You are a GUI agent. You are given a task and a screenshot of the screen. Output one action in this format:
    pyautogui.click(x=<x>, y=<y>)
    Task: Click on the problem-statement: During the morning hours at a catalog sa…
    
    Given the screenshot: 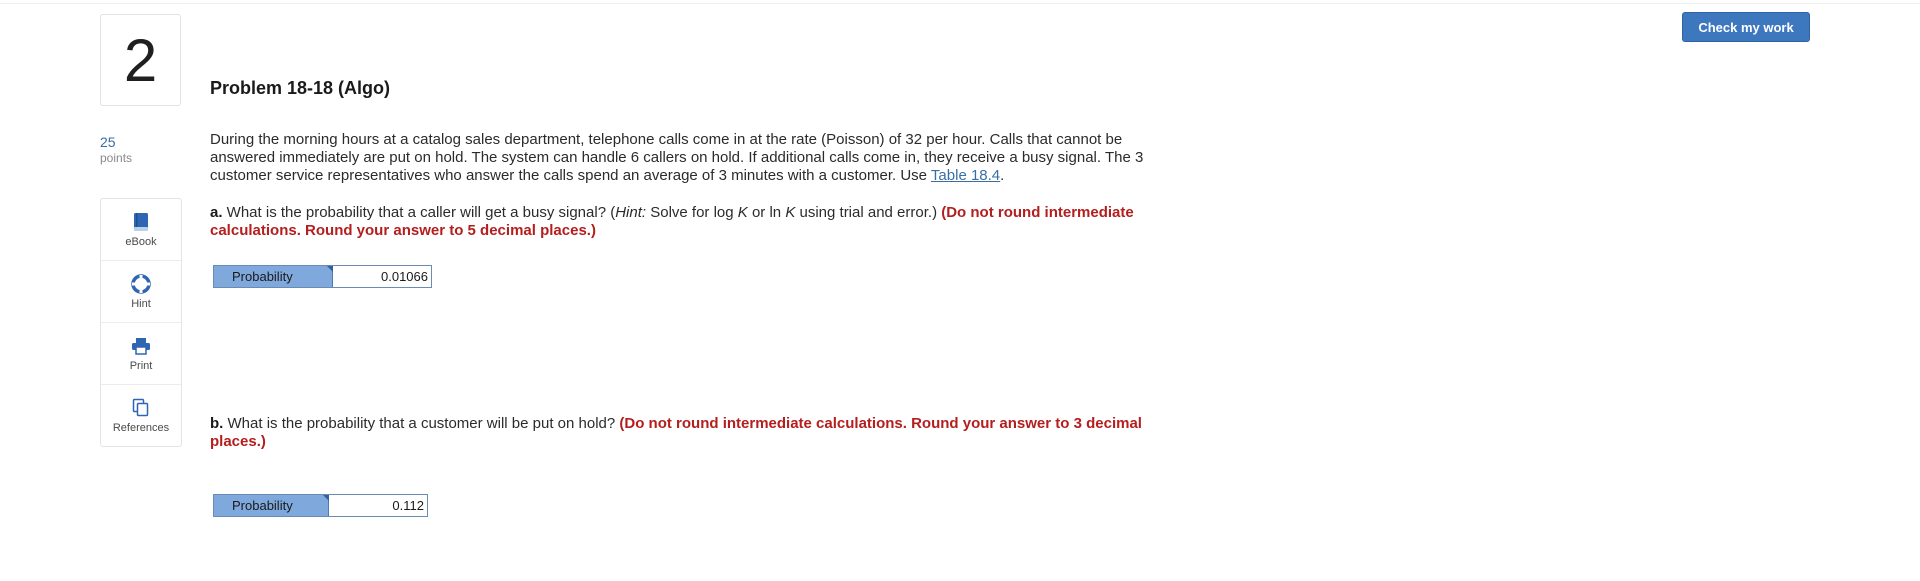 What is the action you would take?
    pyautogui.click(x=690, y=158)
    